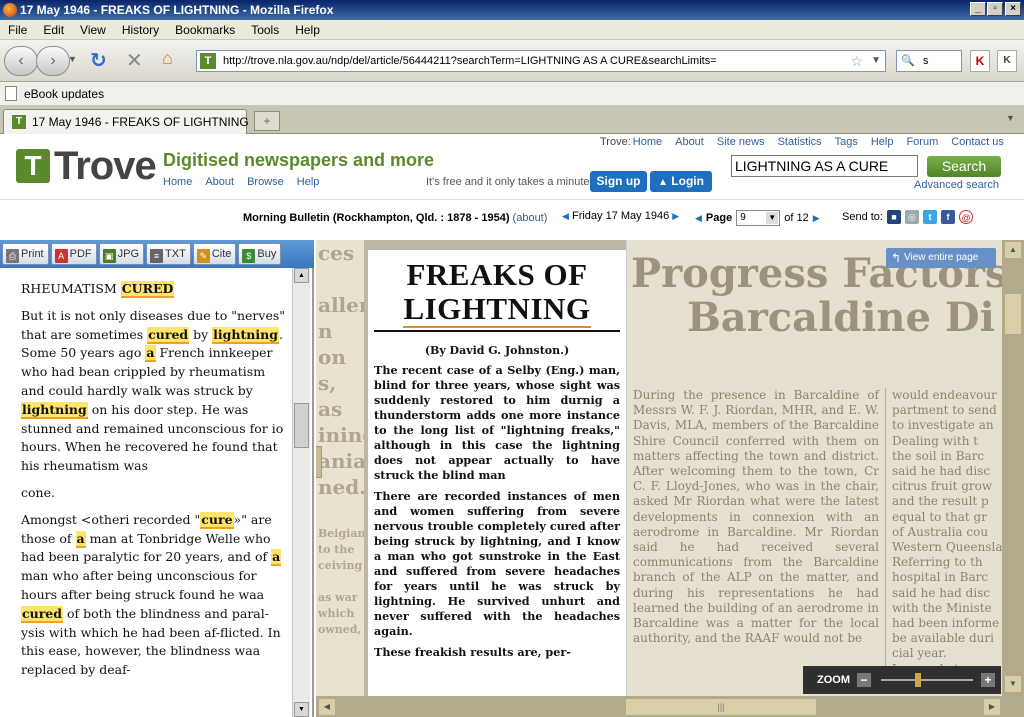 The height and width of the screenshot is (717, 1024). What do you see at coordinates (1013, 468) in the screenshot?
I see `viewer-vertical-scrollbar: ▲ ▼` at bounding box center [1013, 468].